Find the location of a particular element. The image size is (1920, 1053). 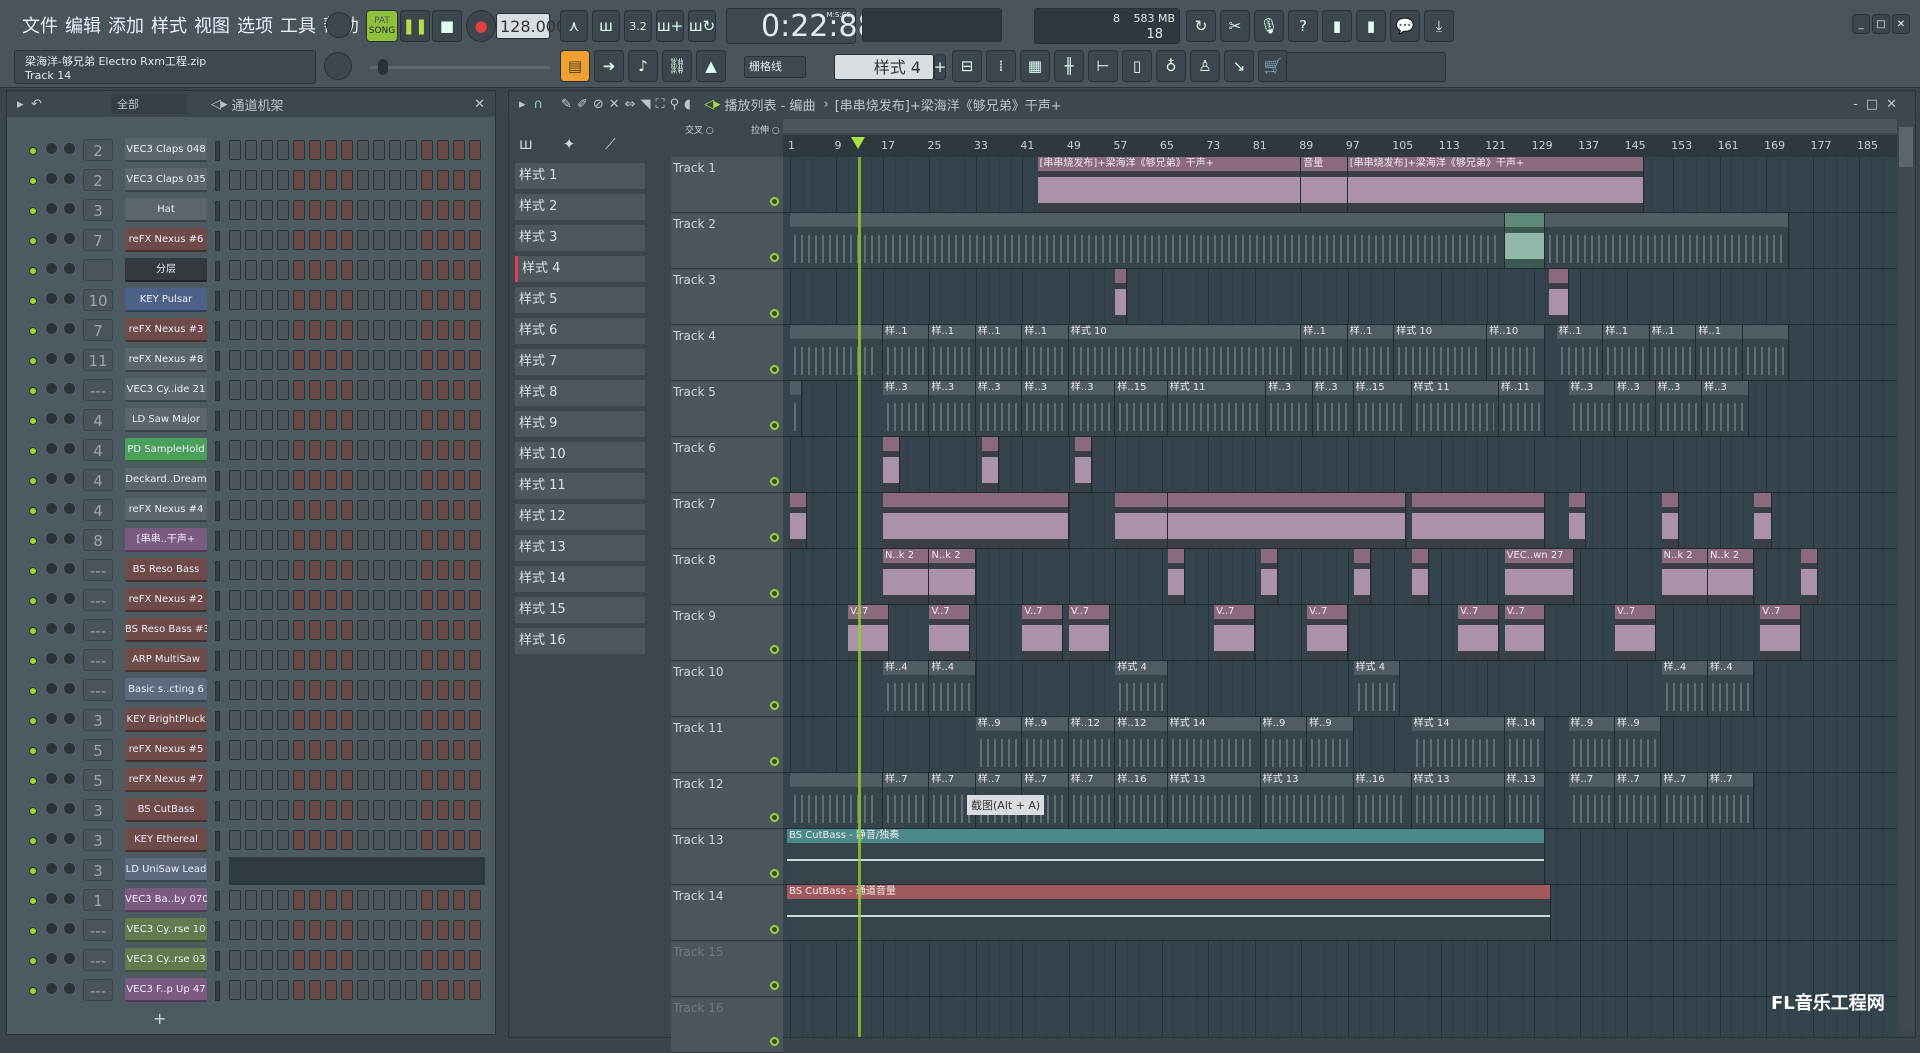

channel-row: 3 BS CutBass is located at coordinates (251, 811).